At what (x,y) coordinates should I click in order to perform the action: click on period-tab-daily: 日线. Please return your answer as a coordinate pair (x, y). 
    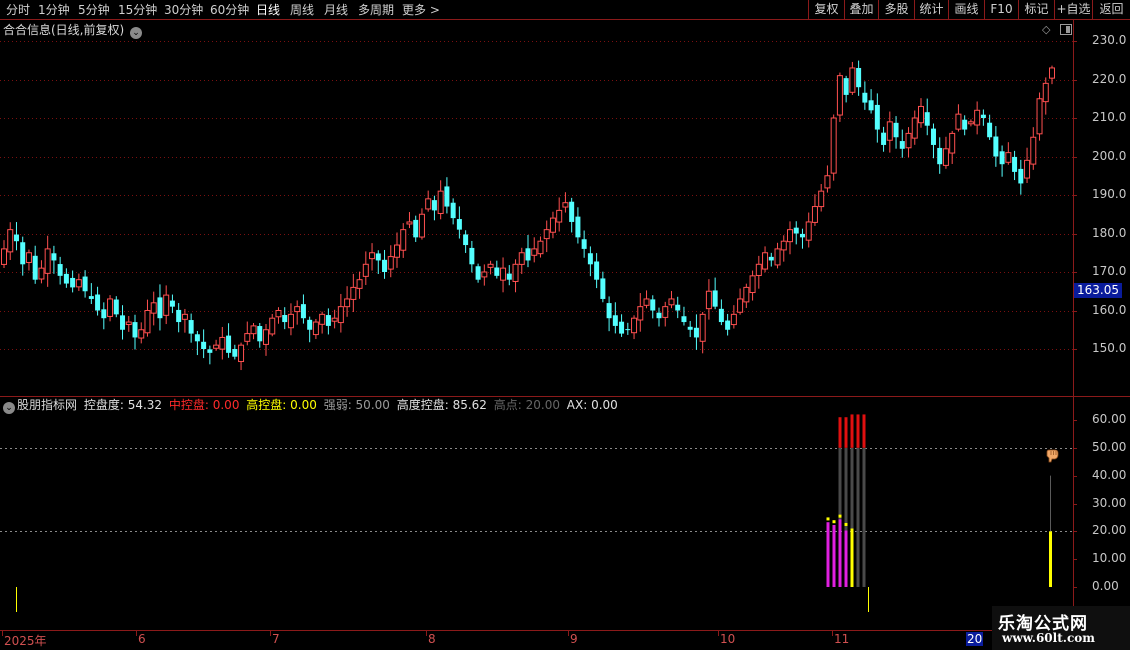
    Looking at the image, I should click on (268, 10).